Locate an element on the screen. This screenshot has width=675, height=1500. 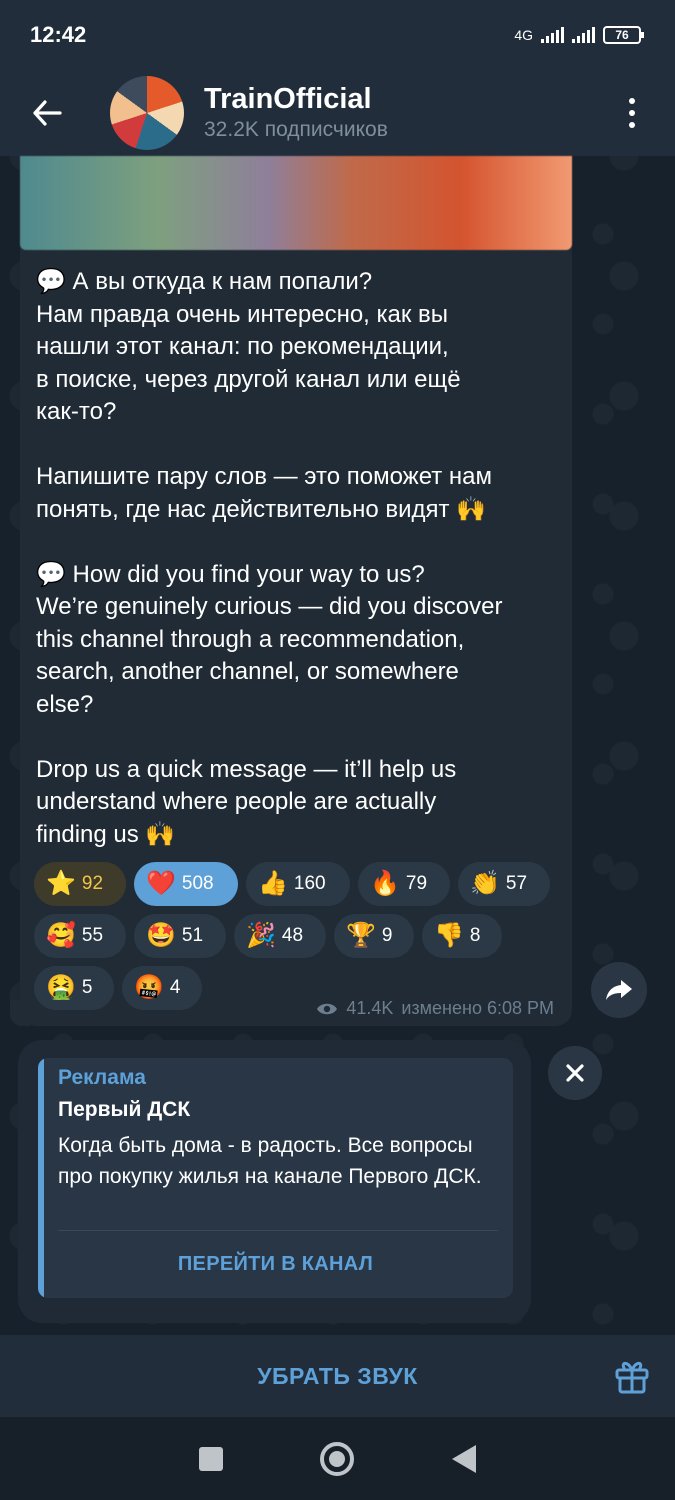
reaction-count: 92 is located at coordinates (92, 883).